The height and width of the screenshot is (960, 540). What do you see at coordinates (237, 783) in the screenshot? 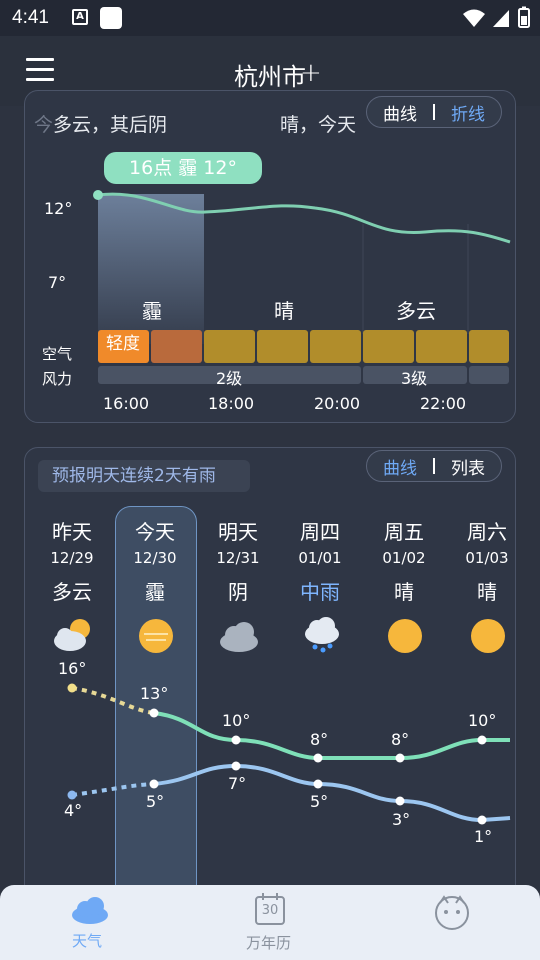
I see `low-temp-label: 7°` at bounding box center [237, 783].